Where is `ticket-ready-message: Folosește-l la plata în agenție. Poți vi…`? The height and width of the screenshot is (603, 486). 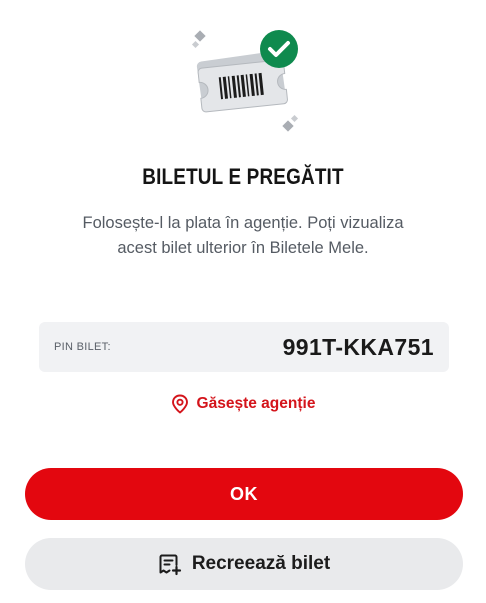 ticket-ready-message: Folosește-l la plata în agenție. Poți vi… is located at coordinates (243, 236).